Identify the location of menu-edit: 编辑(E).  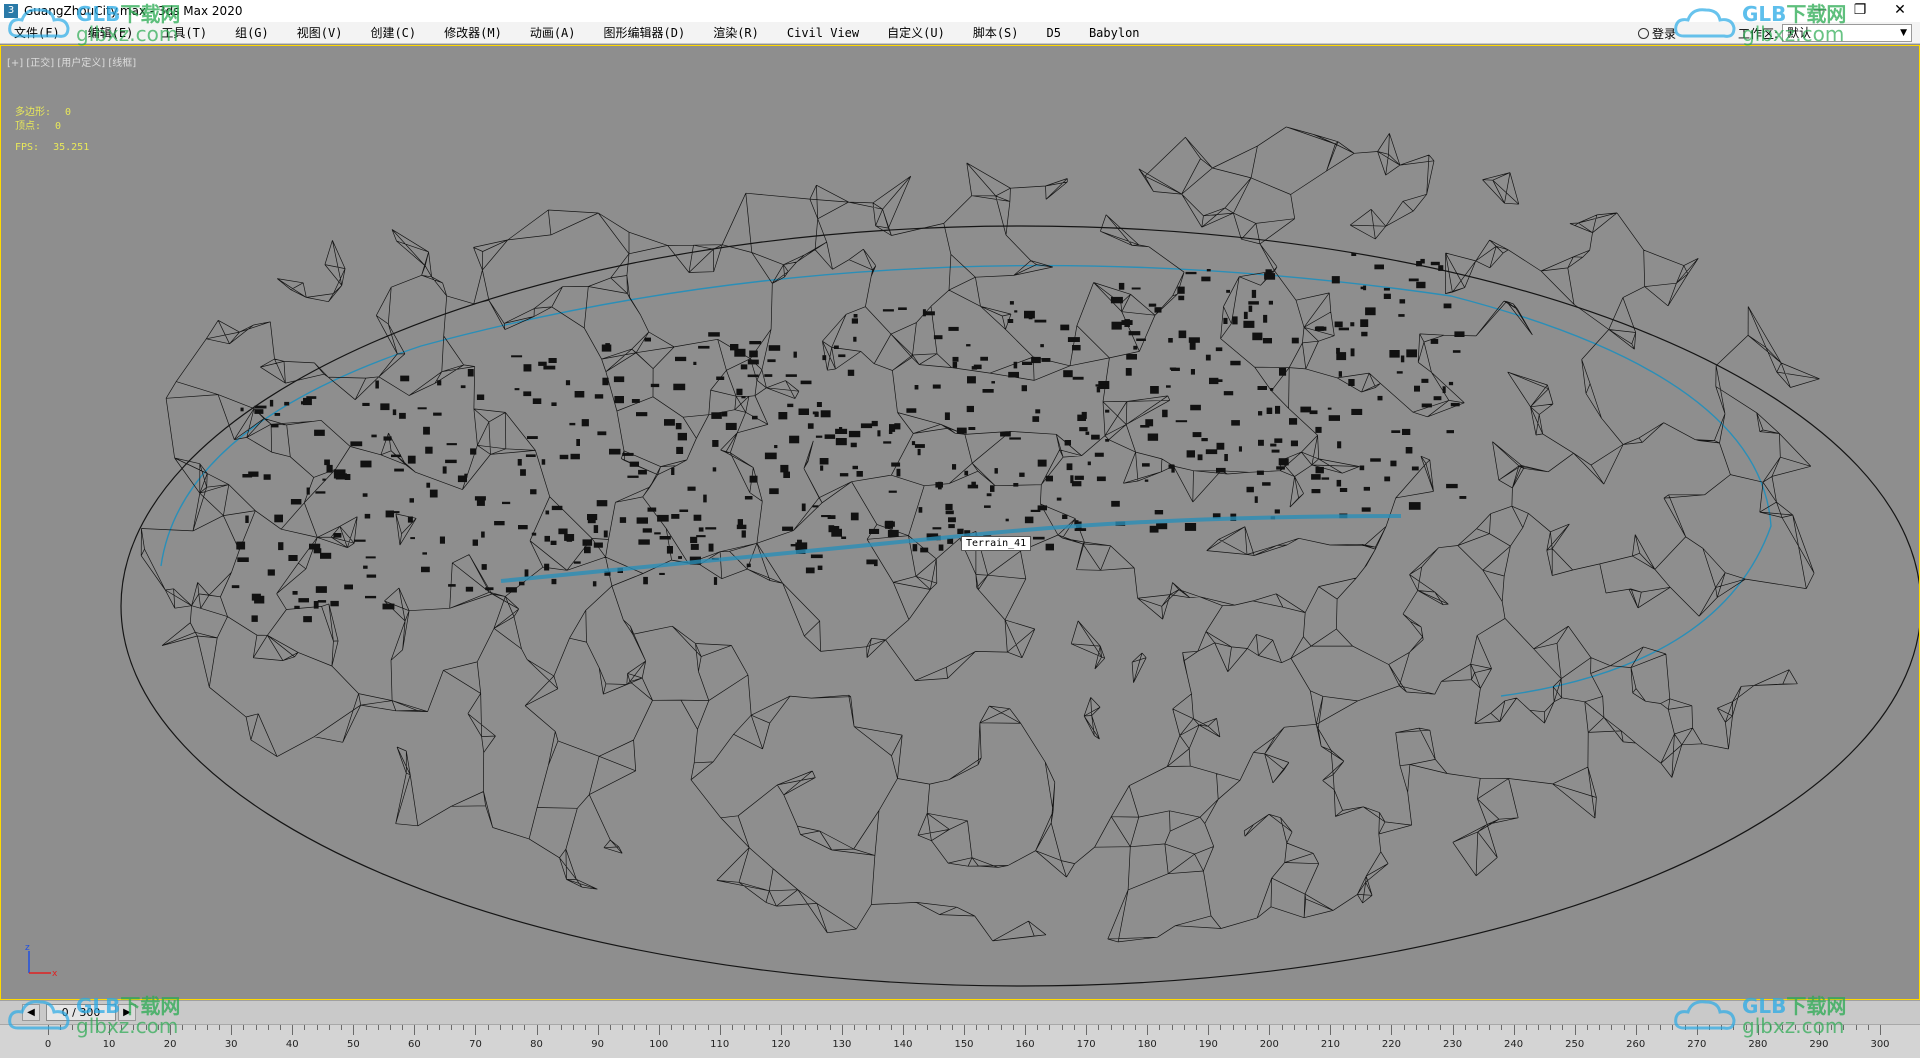
(111, 32).